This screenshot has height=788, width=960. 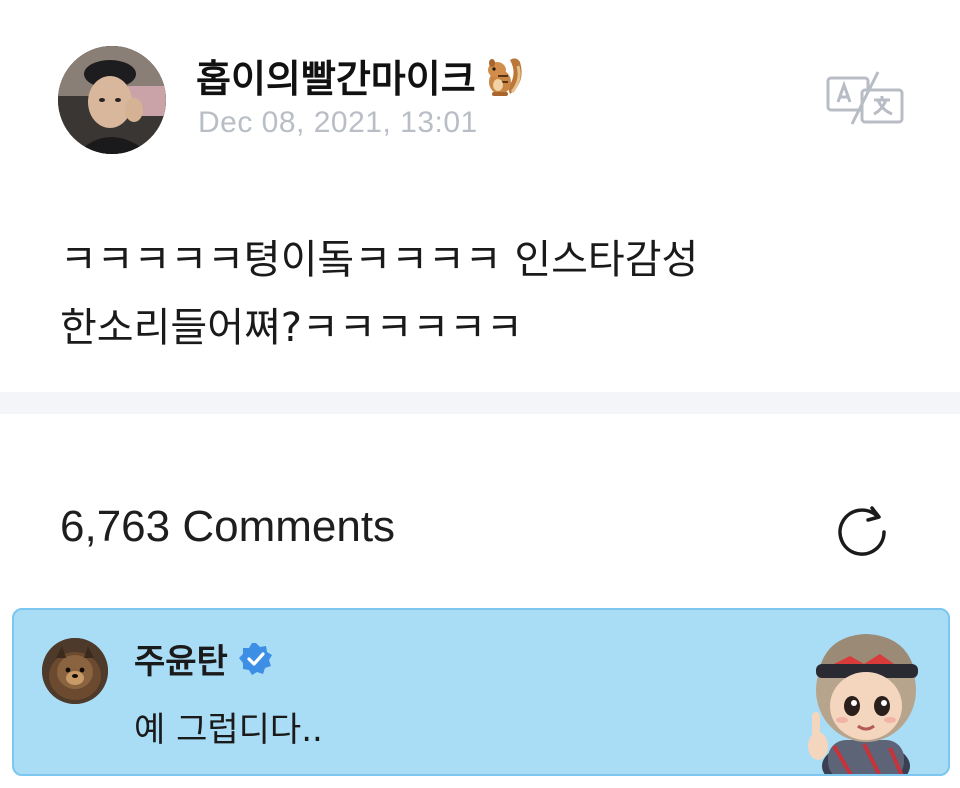 I want to click on dog-avatar-photo, so click(x=75, y=671).